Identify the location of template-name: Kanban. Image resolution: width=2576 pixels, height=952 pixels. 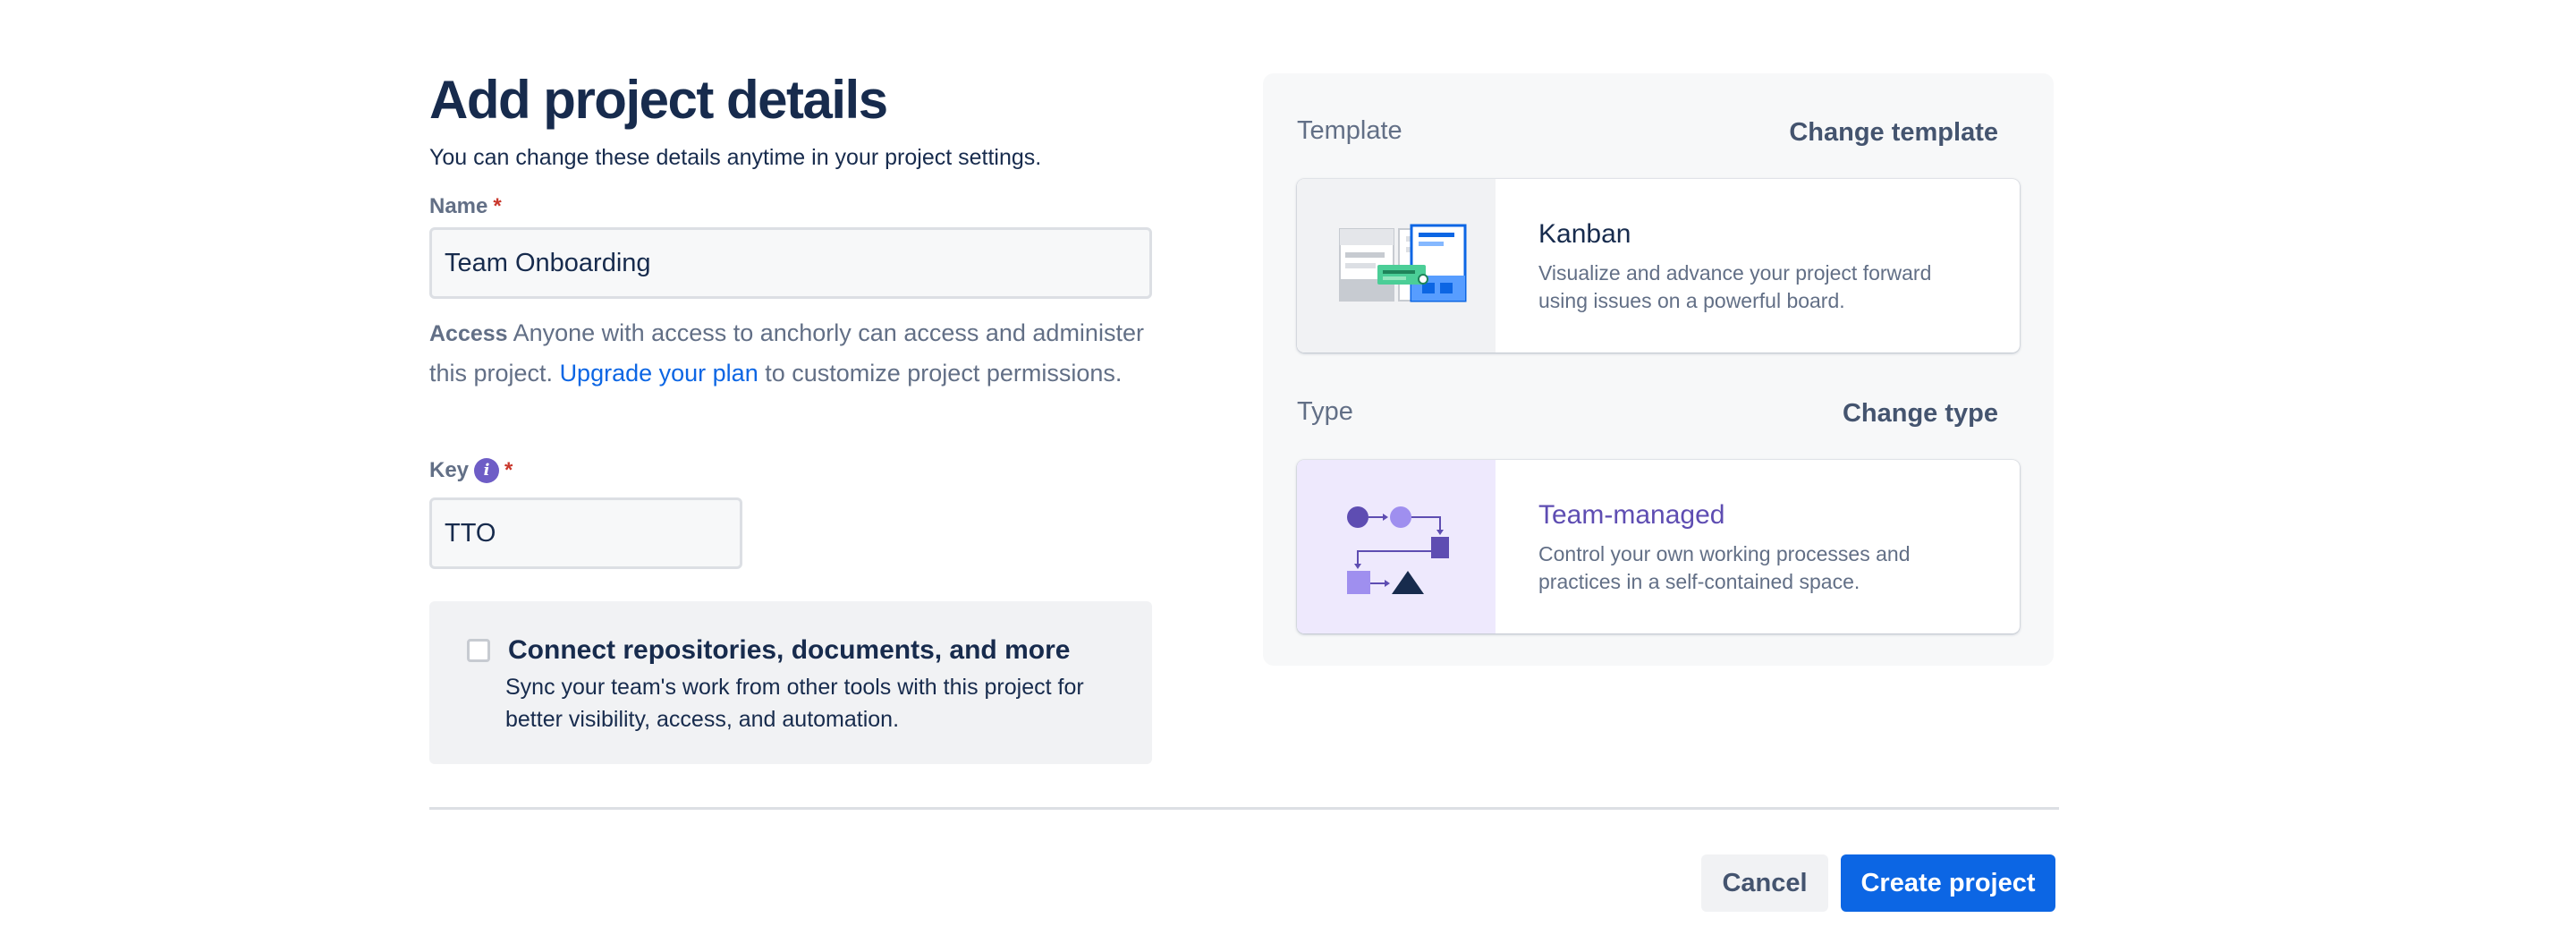
(1584, 234).